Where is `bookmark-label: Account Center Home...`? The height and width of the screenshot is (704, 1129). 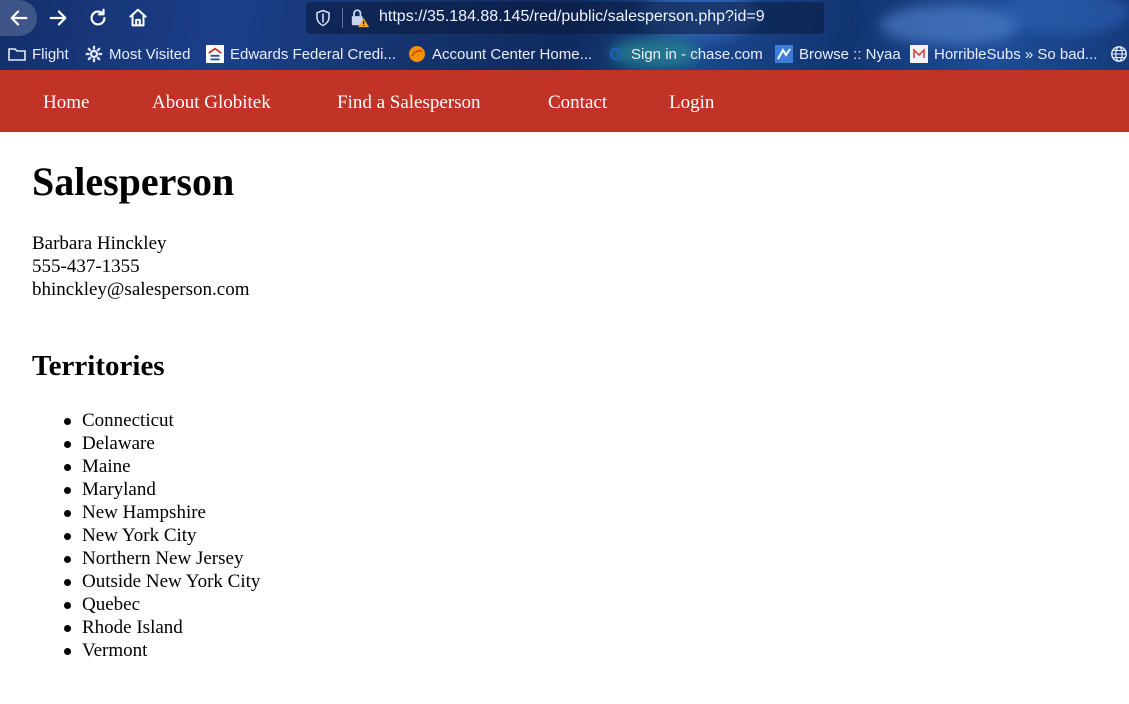
bookmark-label: Account Center Home... is located at coordinates (512, 54).